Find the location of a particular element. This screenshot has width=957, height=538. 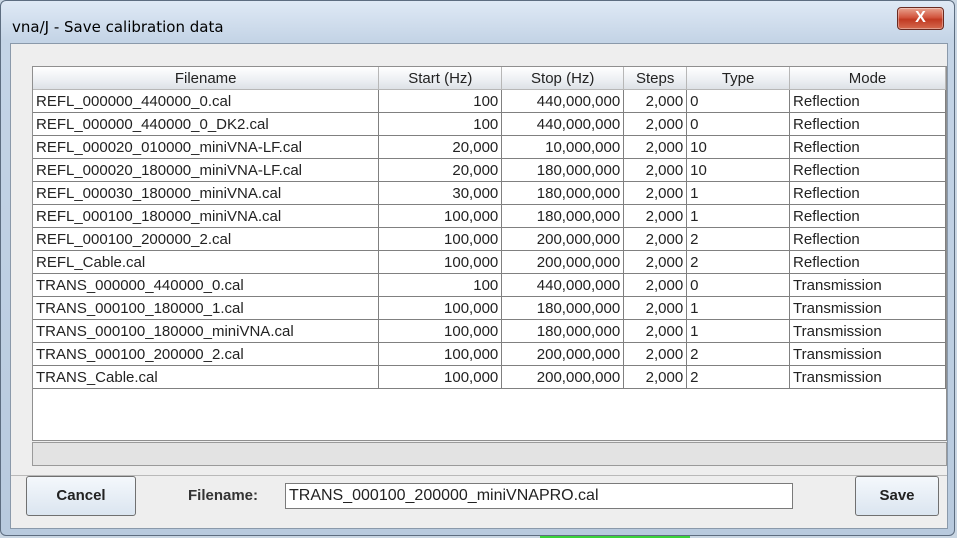

cell-filename: TRANS_000000_440000_0.cal is located at coordinates (206, 285).